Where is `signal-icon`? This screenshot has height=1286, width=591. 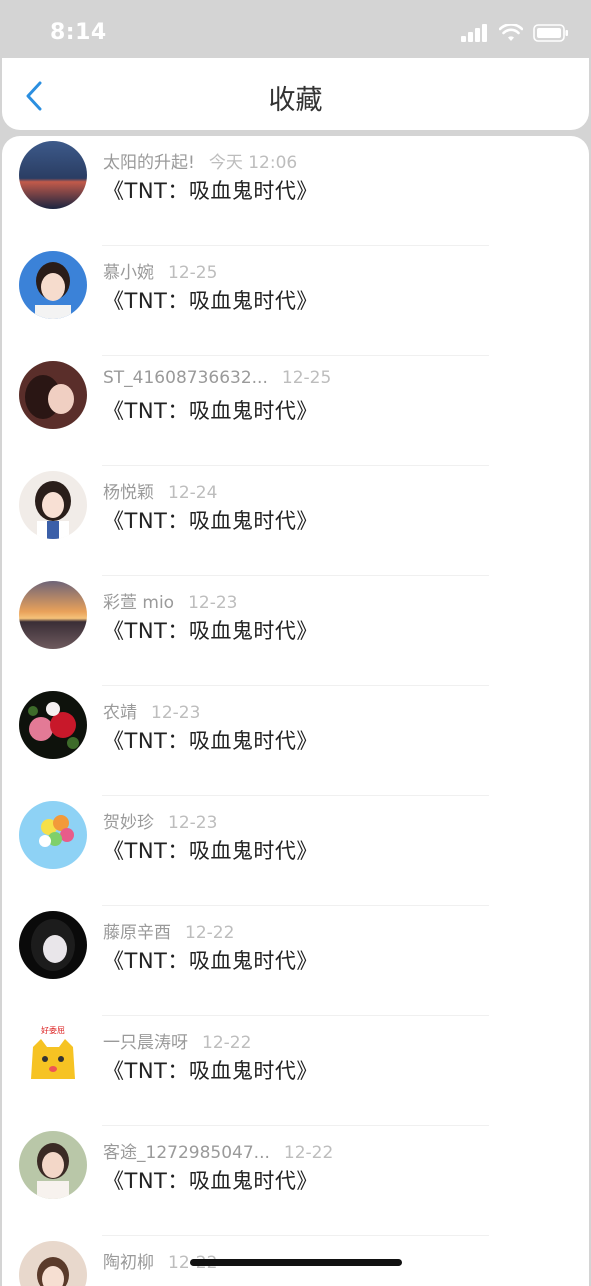
signal-icon is located at coordinates (474, 33).